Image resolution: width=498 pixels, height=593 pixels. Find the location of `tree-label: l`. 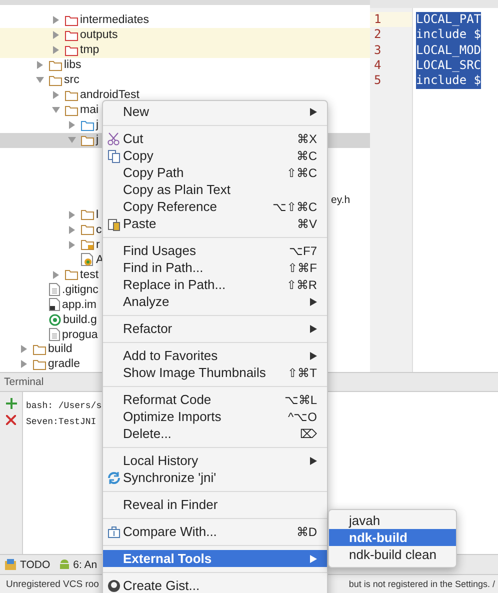

tree-label: l is located at coordinates (97, 214).